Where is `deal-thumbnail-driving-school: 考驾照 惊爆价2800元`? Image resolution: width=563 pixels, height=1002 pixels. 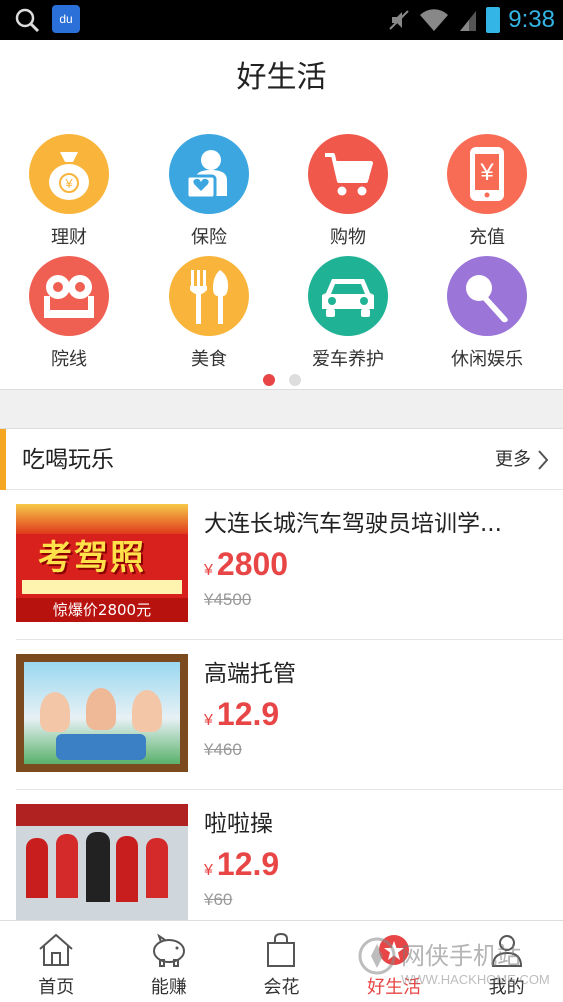
deal-thumbnail-driving-school: 考驾照 惊爆价2800元 is located at coordinates (102, 563).